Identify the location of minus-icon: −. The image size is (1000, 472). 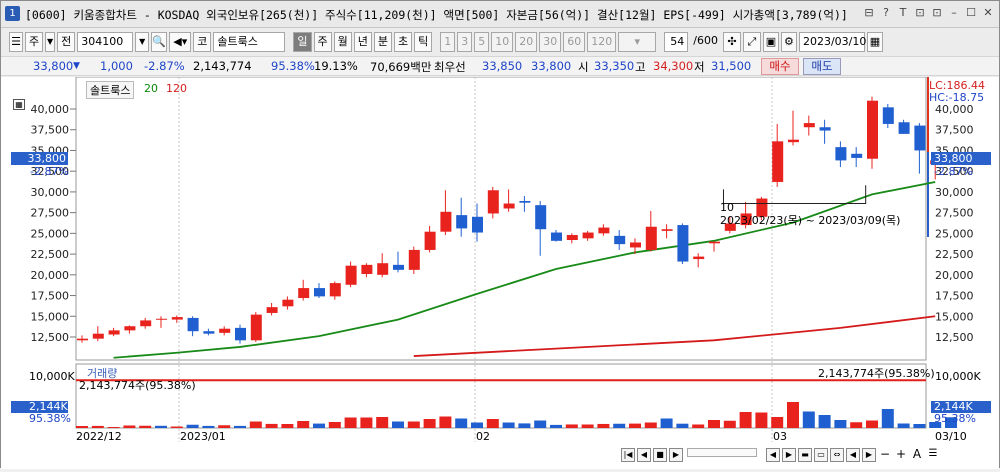
(885, 455).